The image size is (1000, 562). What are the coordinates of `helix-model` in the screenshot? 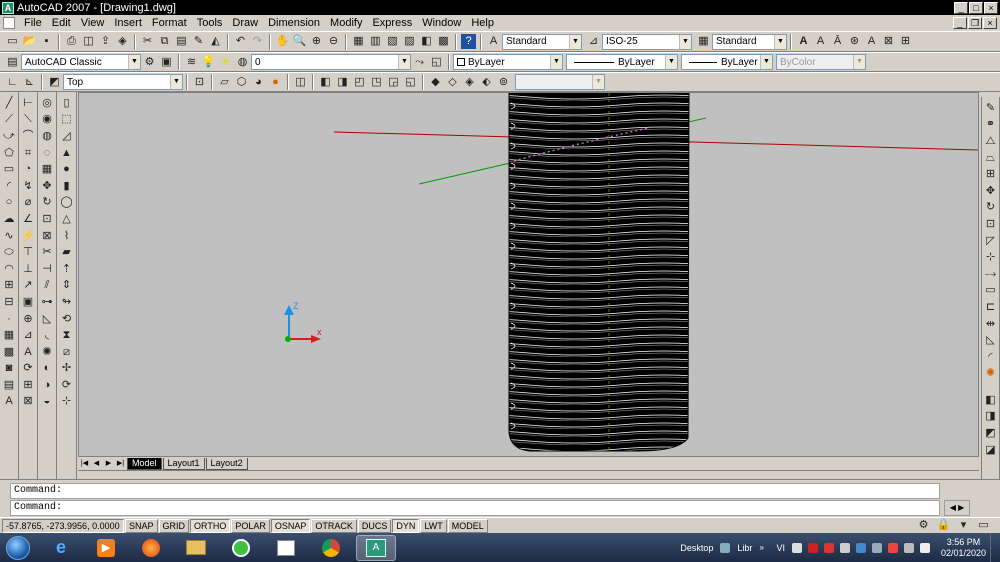 It's located at (599, 272).